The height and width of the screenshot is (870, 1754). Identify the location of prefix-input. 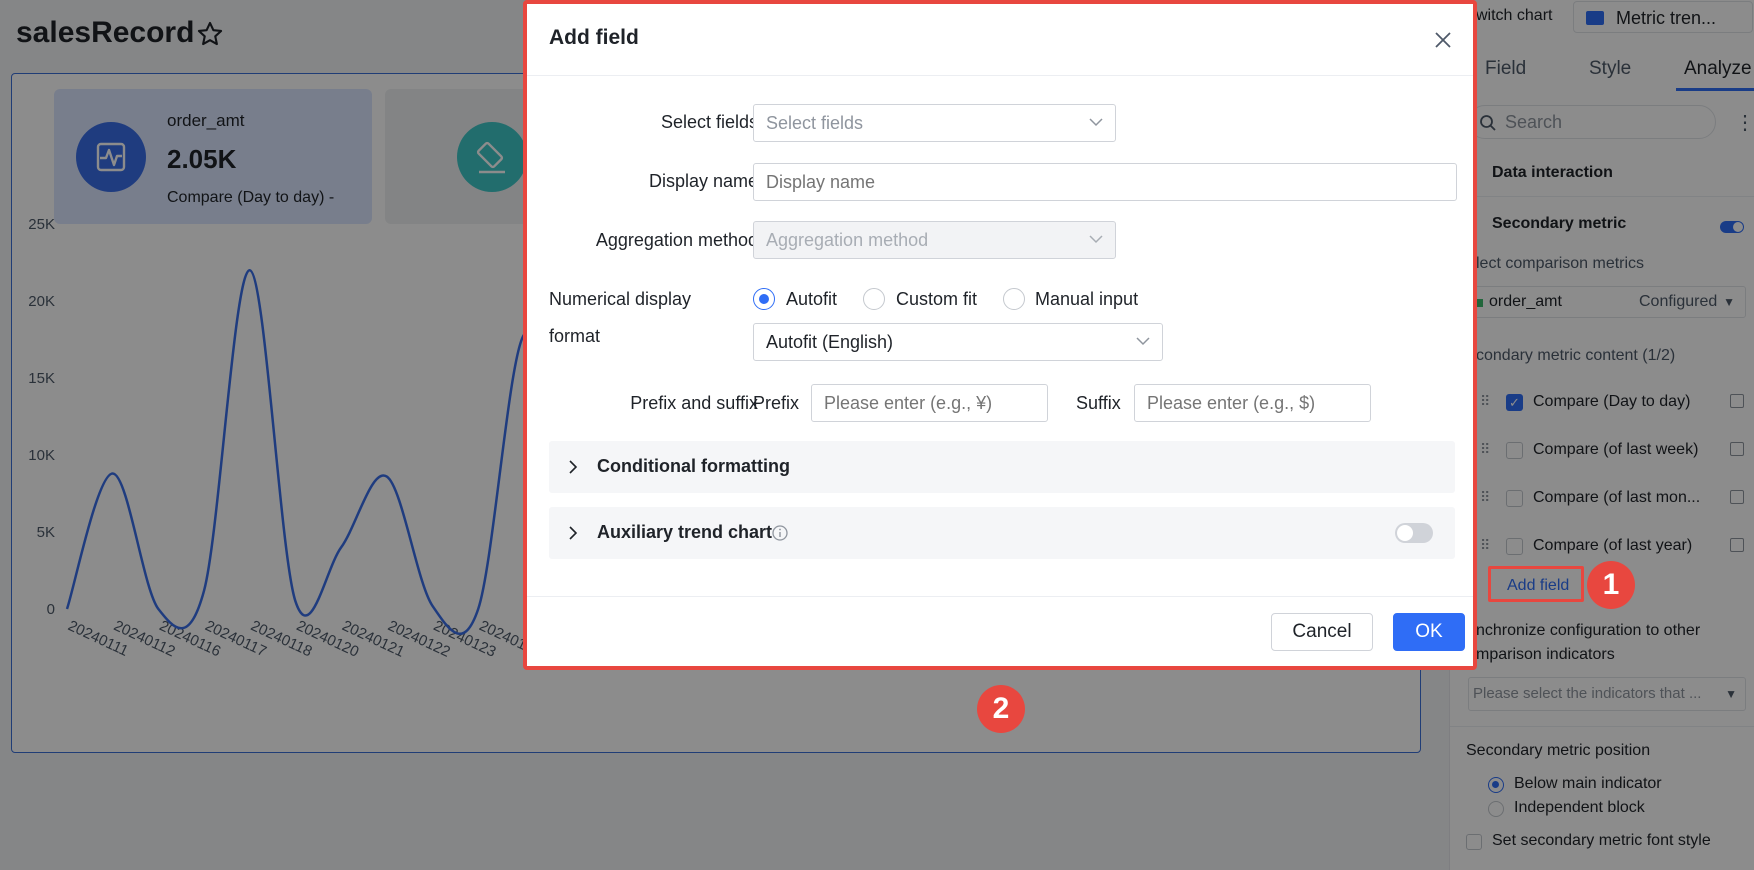
(929, 403).